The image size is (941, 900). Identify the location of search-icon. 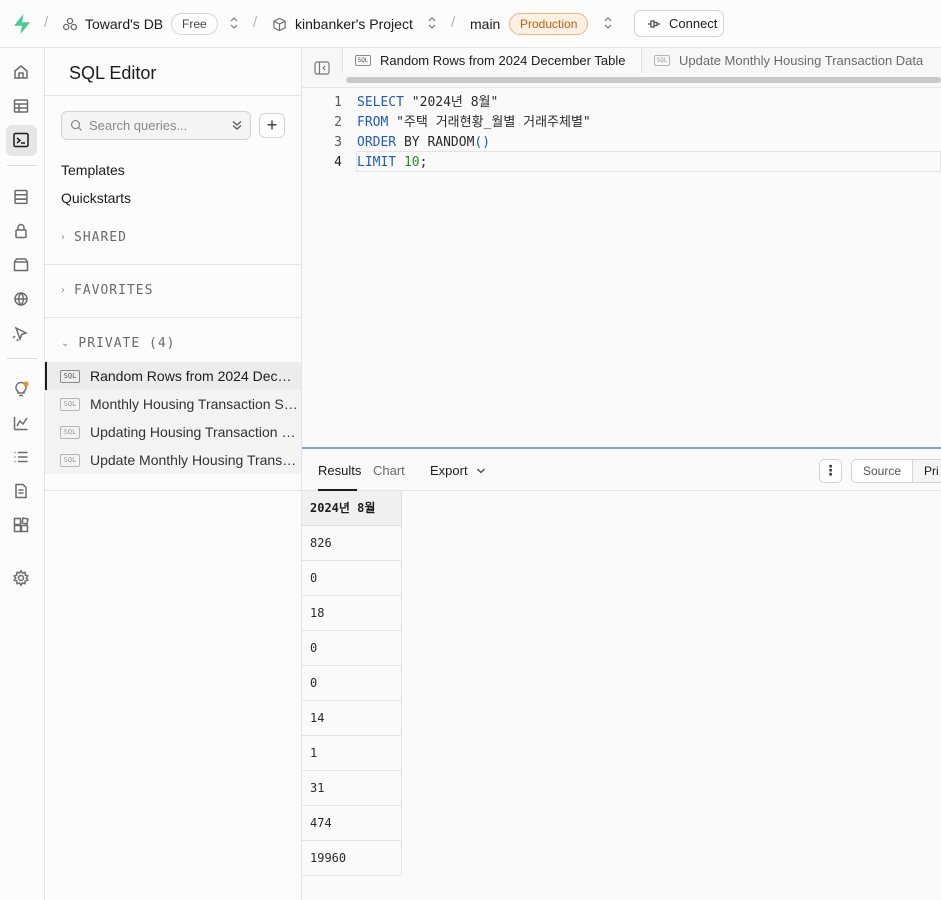
(76, 125).